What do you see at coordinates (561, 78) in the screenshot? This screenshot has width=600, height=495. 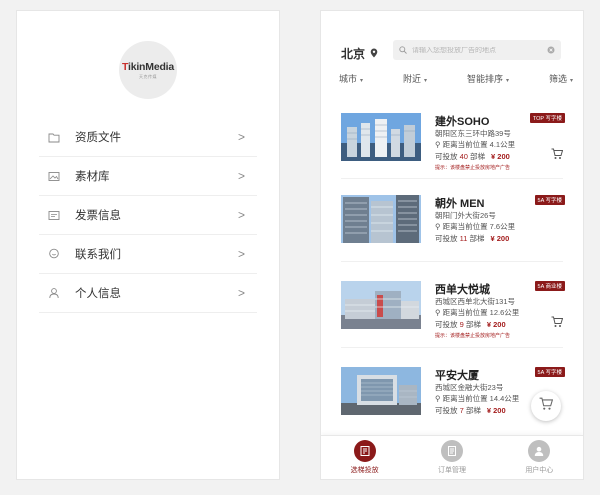 I see `filter-more: 筛选 ▾` at bounding box center [561, 78].